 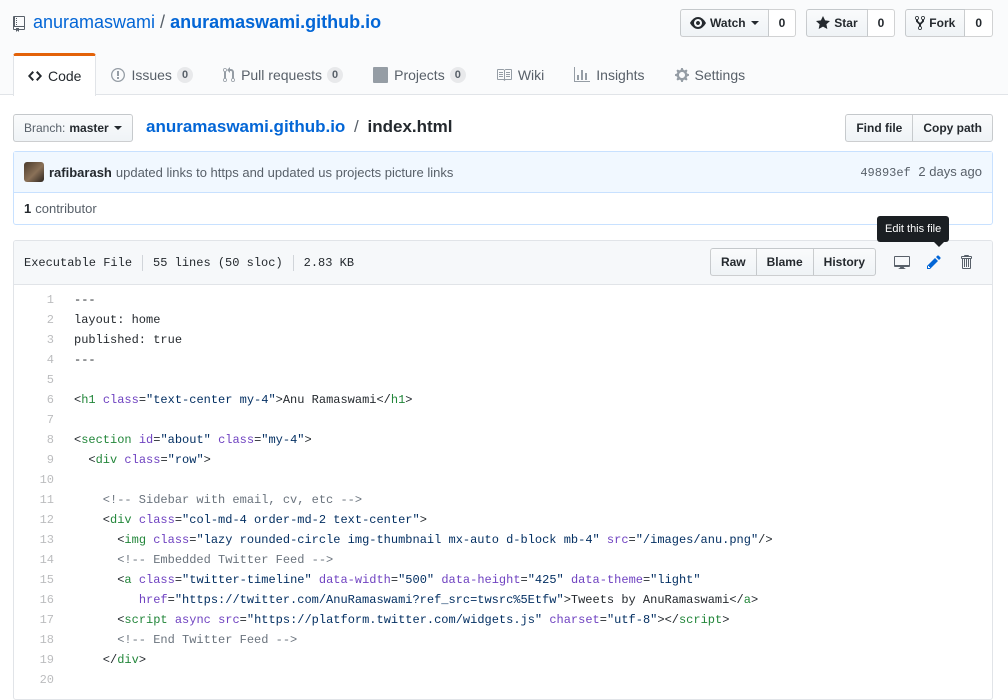 I want to click on code-line: 20, so click(x=503, y=680).